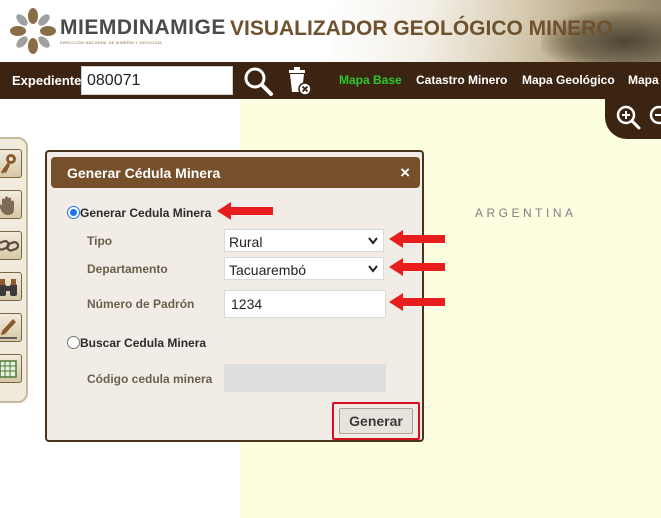 Image resolution: width=661 pixels, height=518 pixels. I want to click on chain-link-icon, so click(9, 245).